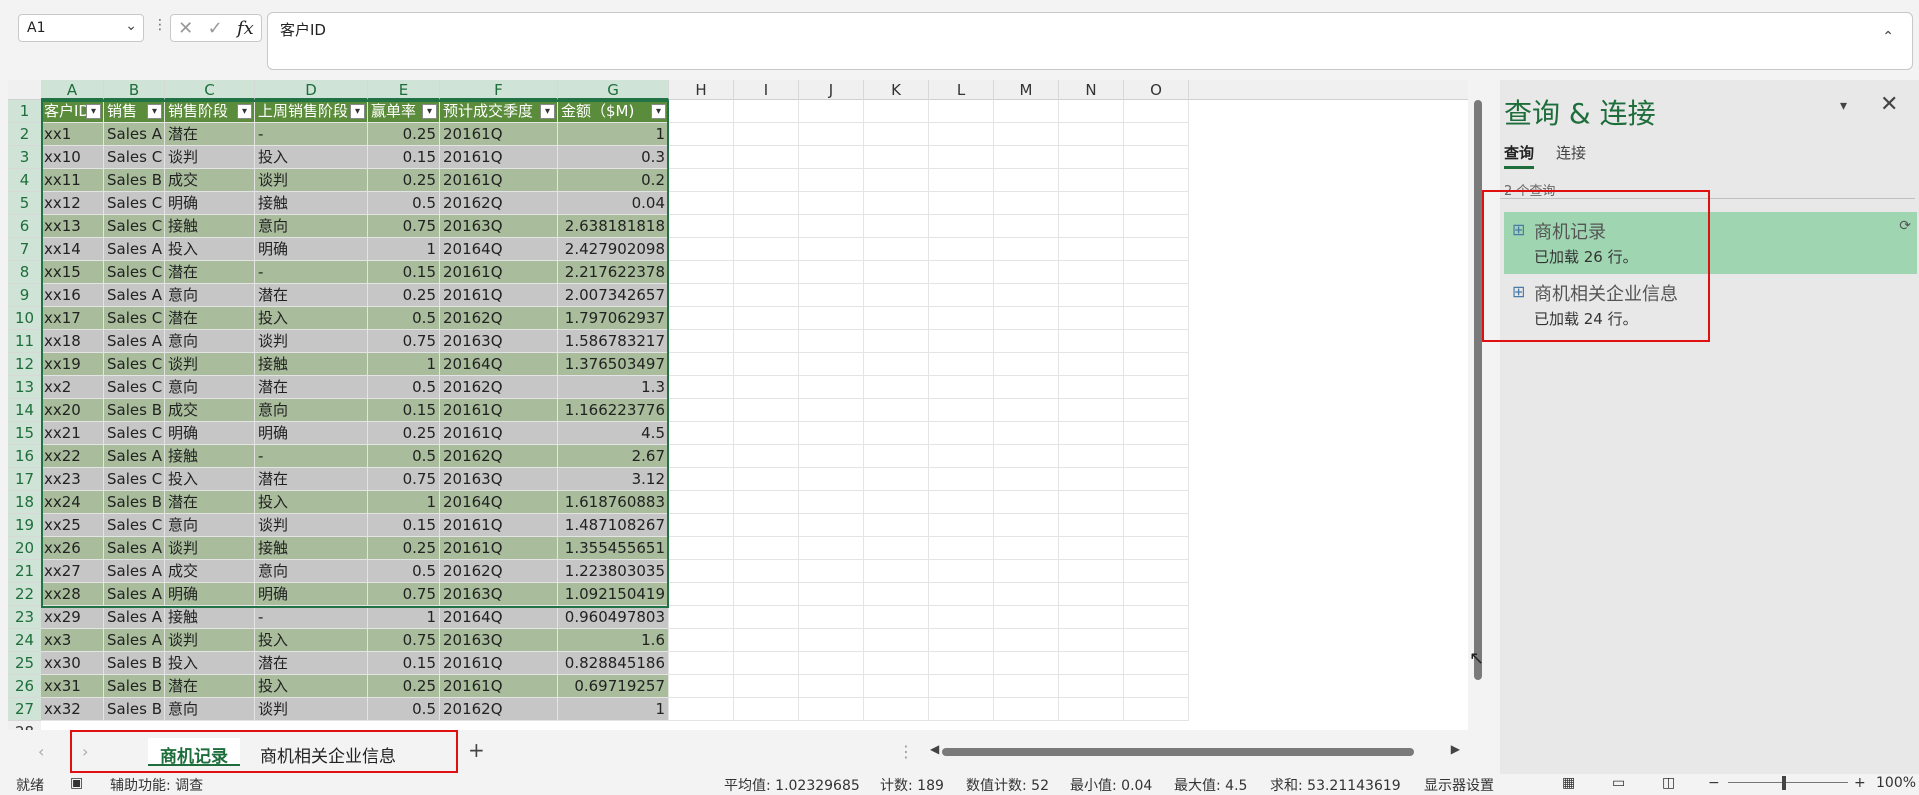 The height and width of the screenshot is (795, 1919). I want to click on table-cell: xx26, so click(72, 548).